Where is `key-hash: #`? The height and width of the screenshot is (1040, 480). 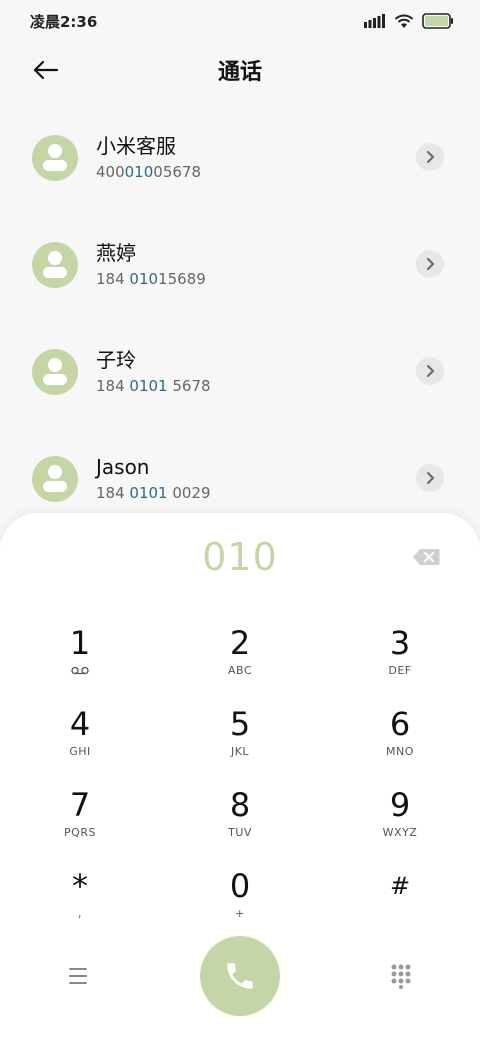
key-hash: # is located at coordinates (400, 906).